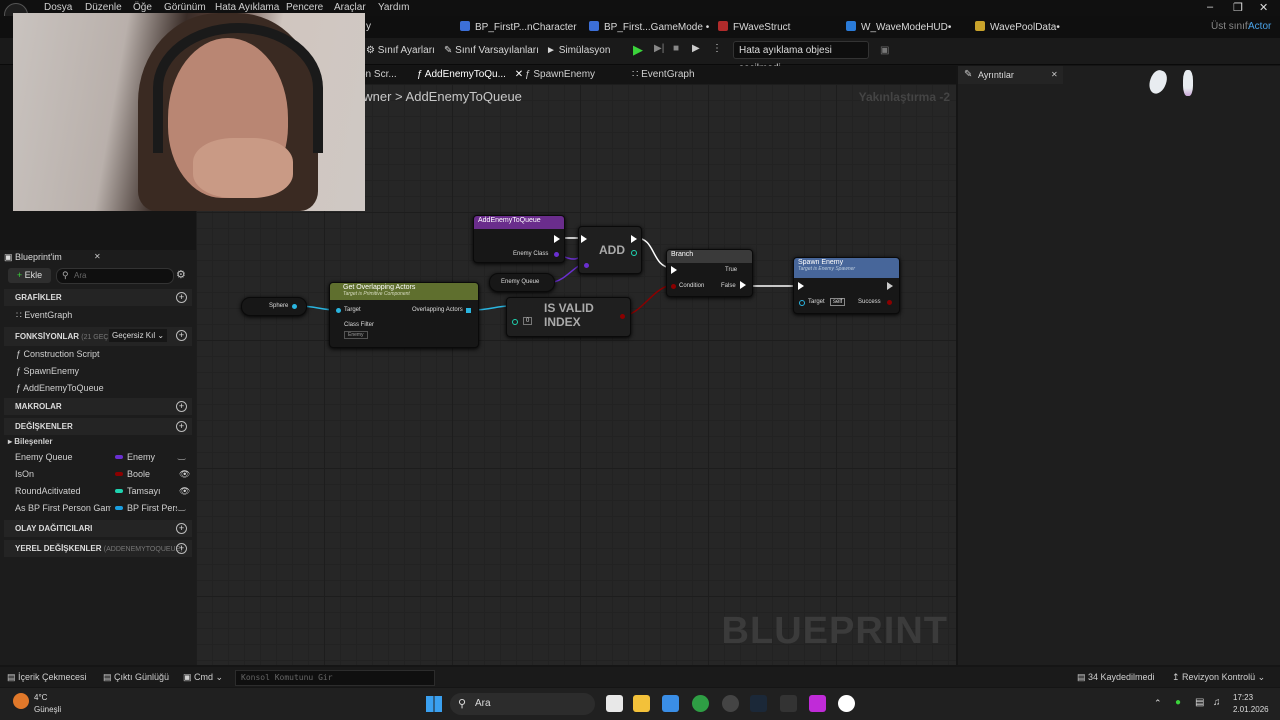  Describe the element at coordinates (1199, 702) in the screenshot. I see `network-icon: ▤` at that location.